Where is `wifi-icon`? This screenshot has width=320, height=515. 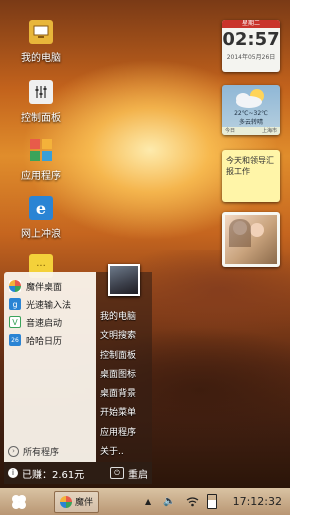
wifi-icon is located at coordinates (192, 501).